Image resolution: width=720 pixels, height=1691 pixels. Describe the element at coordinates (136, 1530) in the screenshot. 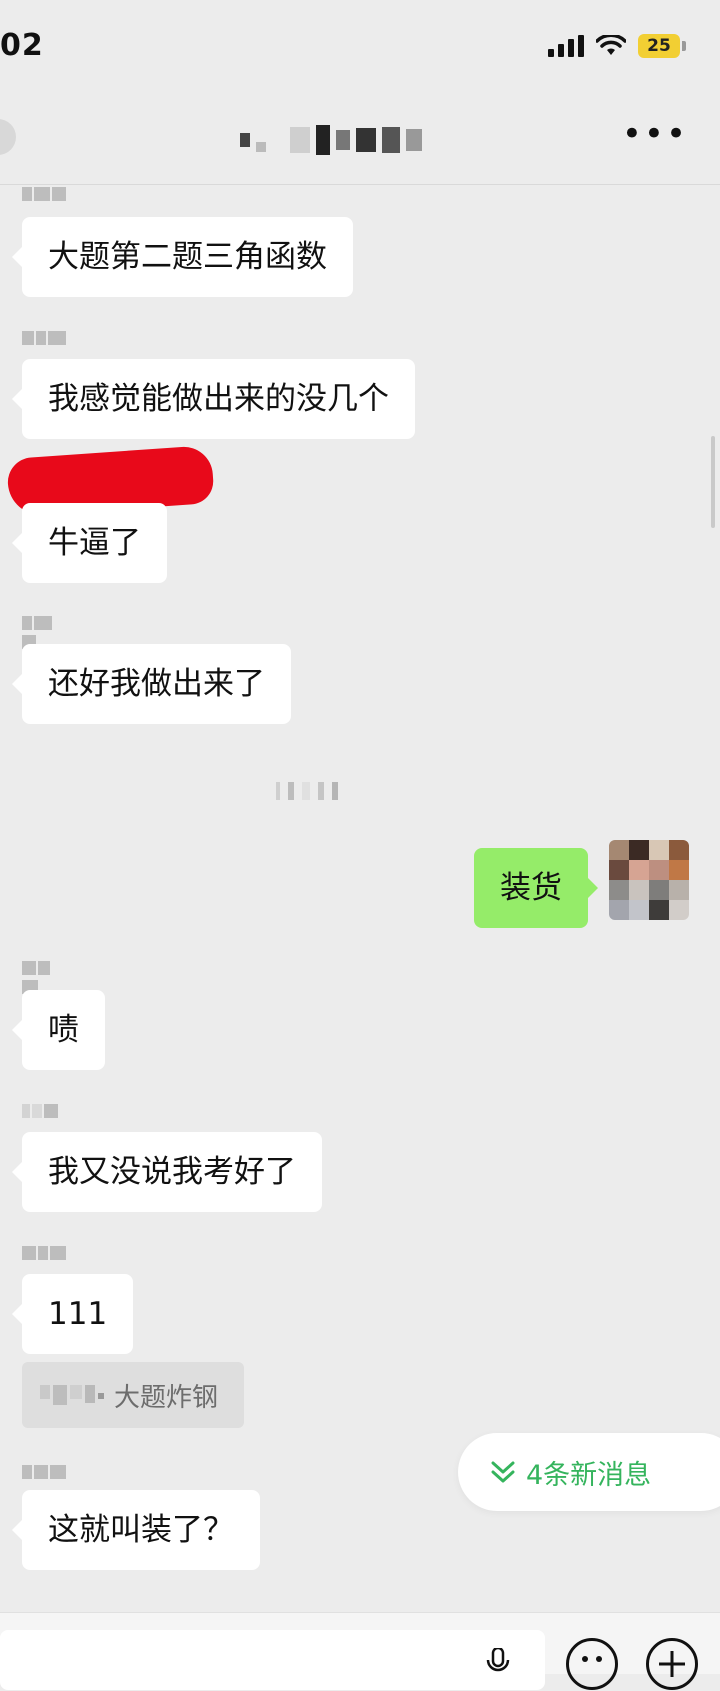

I see `message-bubble: 这就叫装了？` at that location.